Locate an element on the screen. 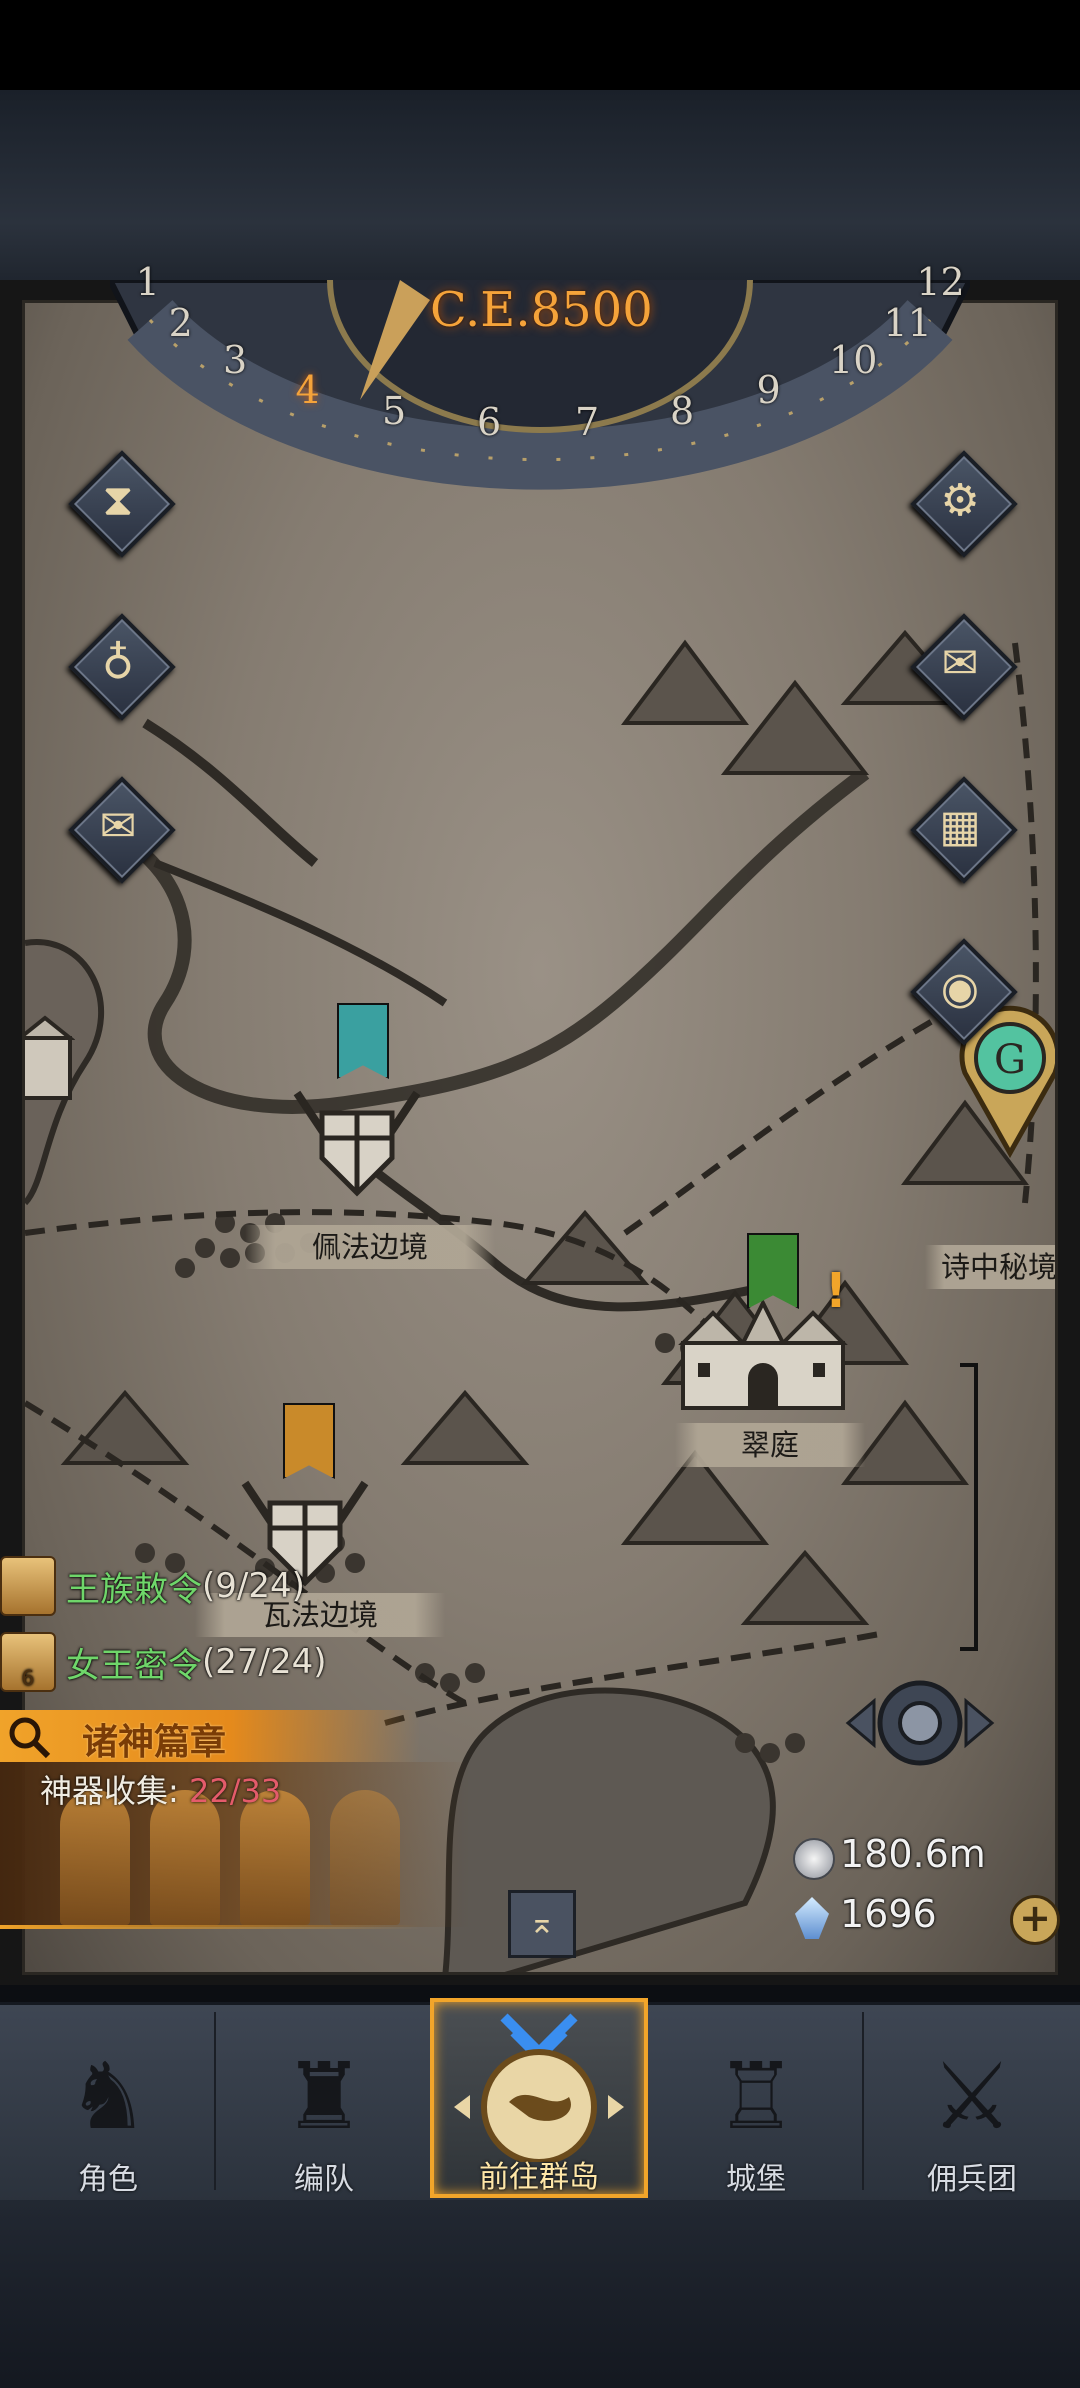 This screenshot has height=2388, width=1080. add-crystal-button: + is located at coordinates (1035, 1920).